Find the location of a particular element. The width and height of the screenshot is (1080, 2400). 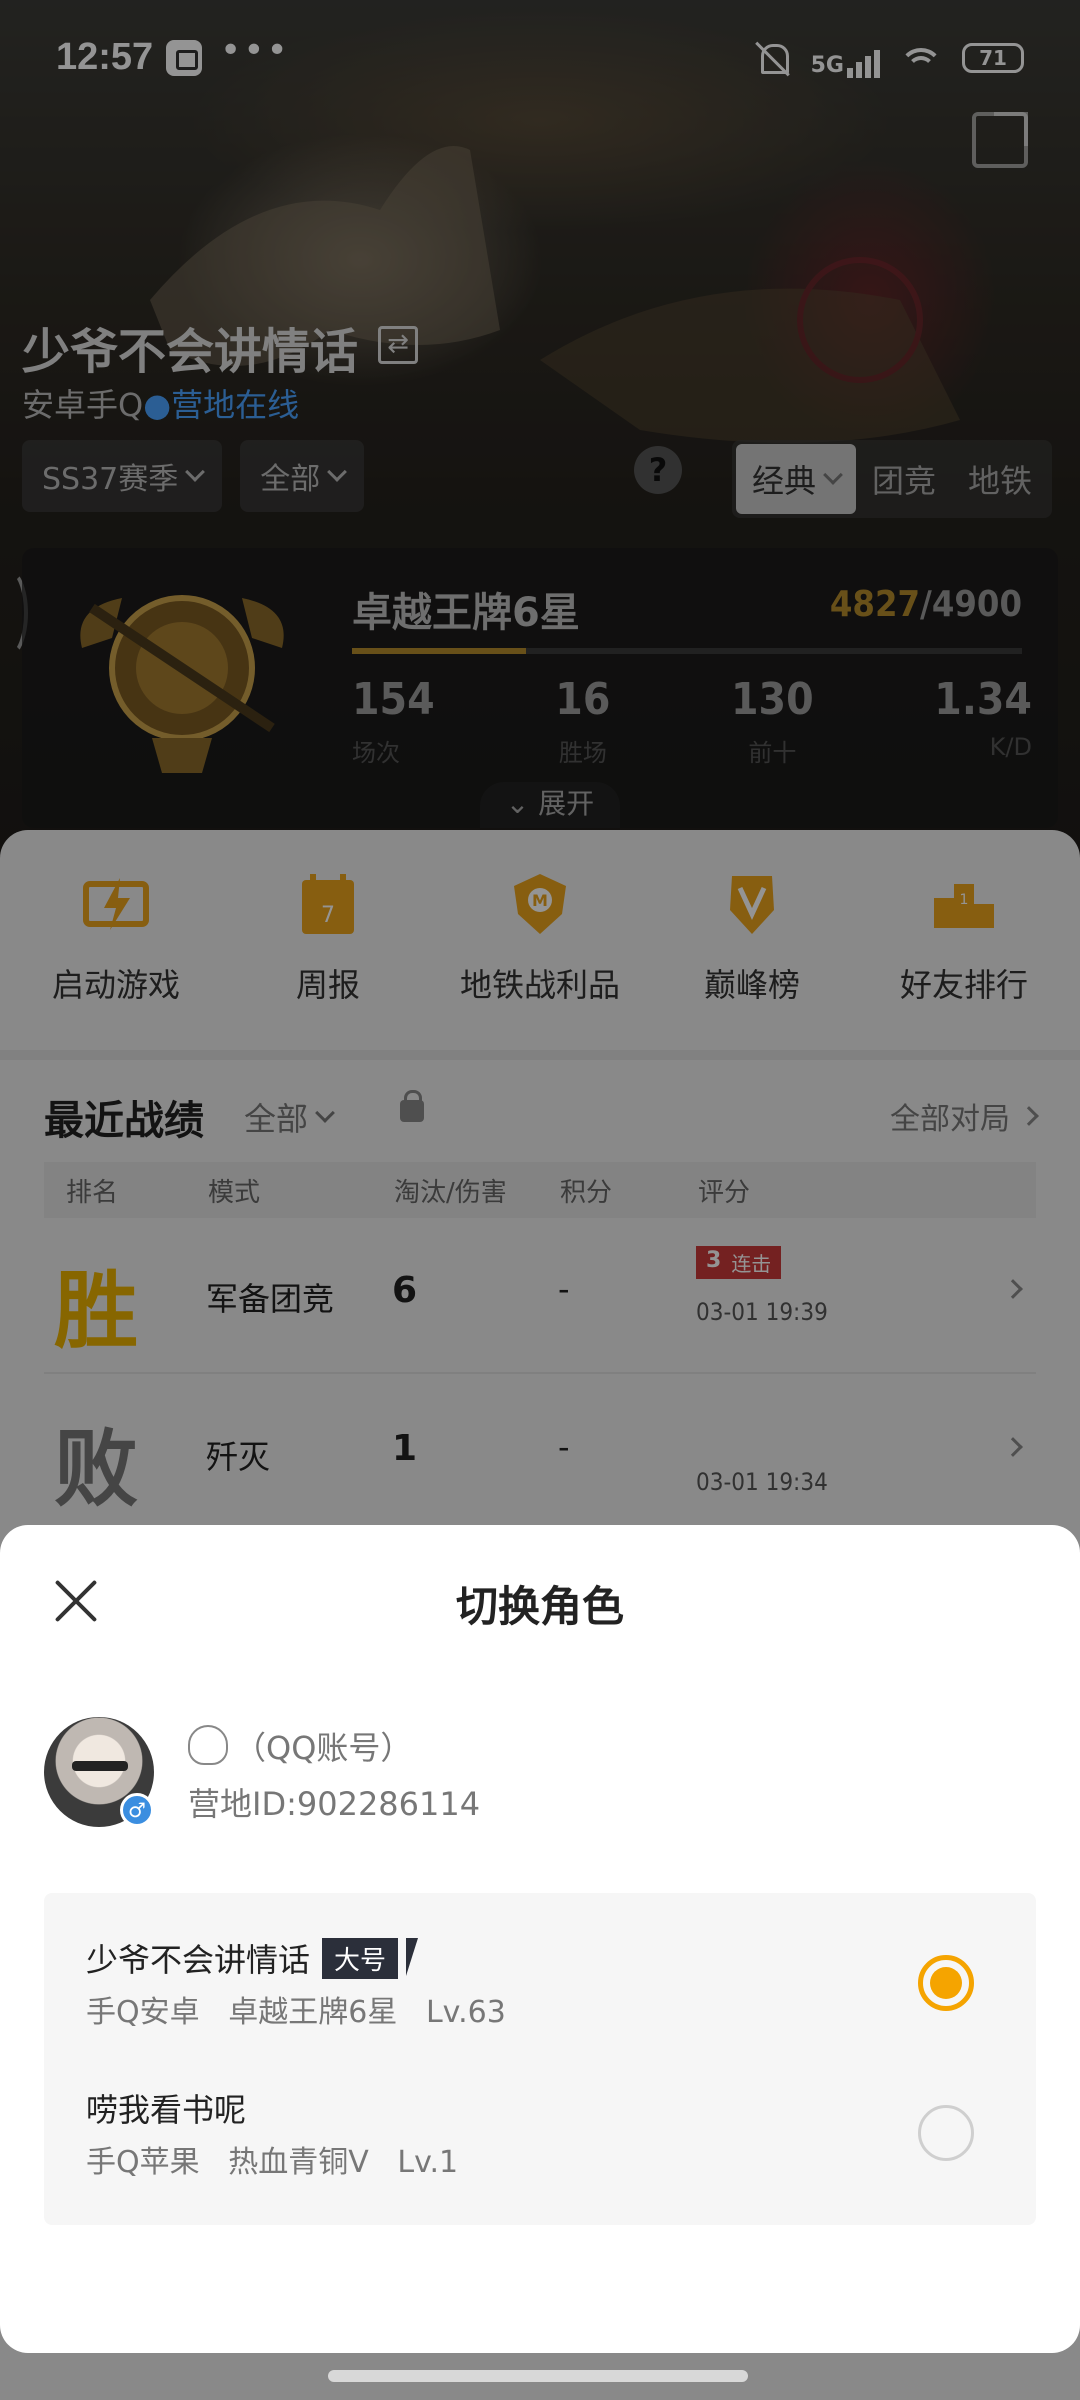

role-option-alt: 唠我看书呢 手Q苹果 热血青铜Ⅴ Lv.1 is located at coordinates (540, 2118).